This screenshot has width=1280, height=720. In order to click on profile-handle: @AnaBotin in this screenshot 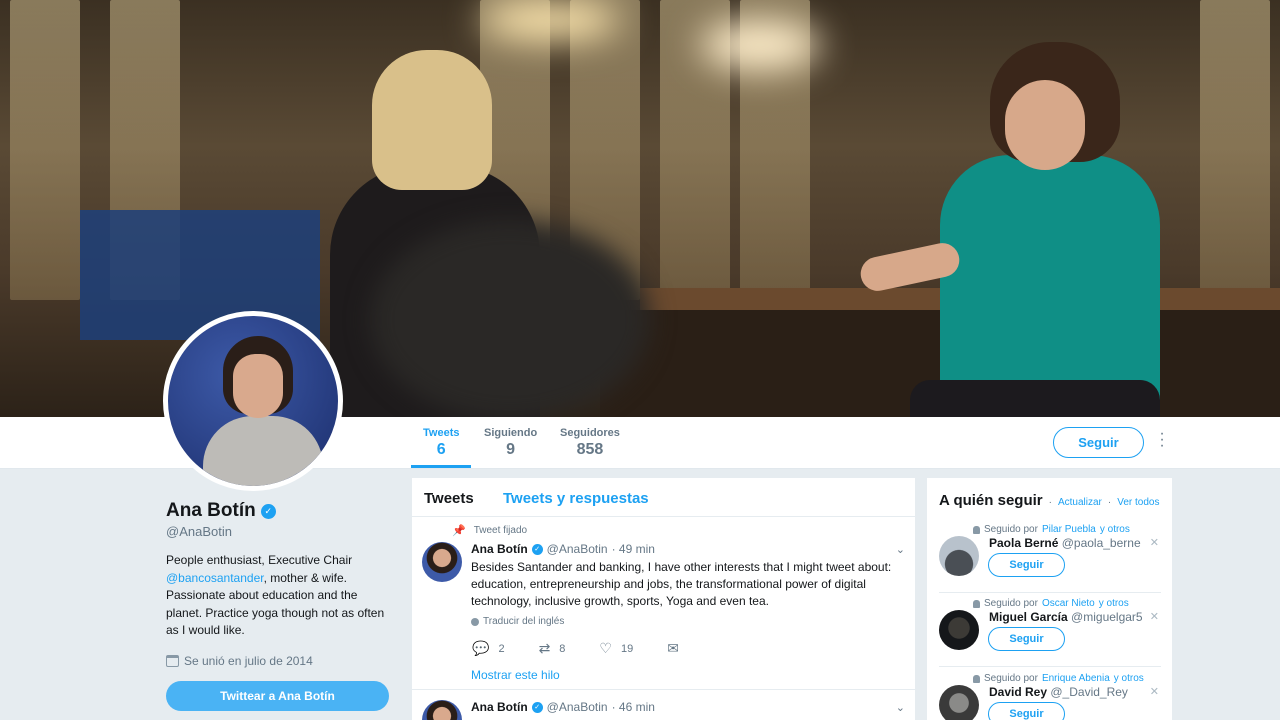, I will do `click(278, 531)`.